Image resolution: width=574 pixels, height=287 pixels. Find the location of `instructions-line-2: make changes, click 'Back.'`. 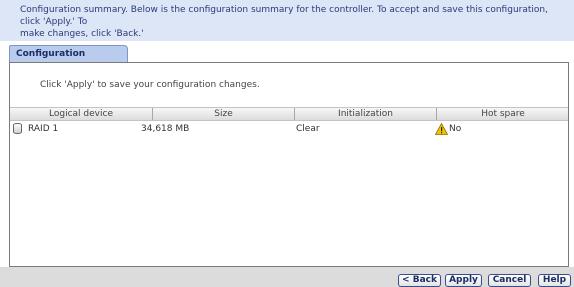

instructions-line-2: make changes, click 'Back.' is located at coordinates (82, 34).